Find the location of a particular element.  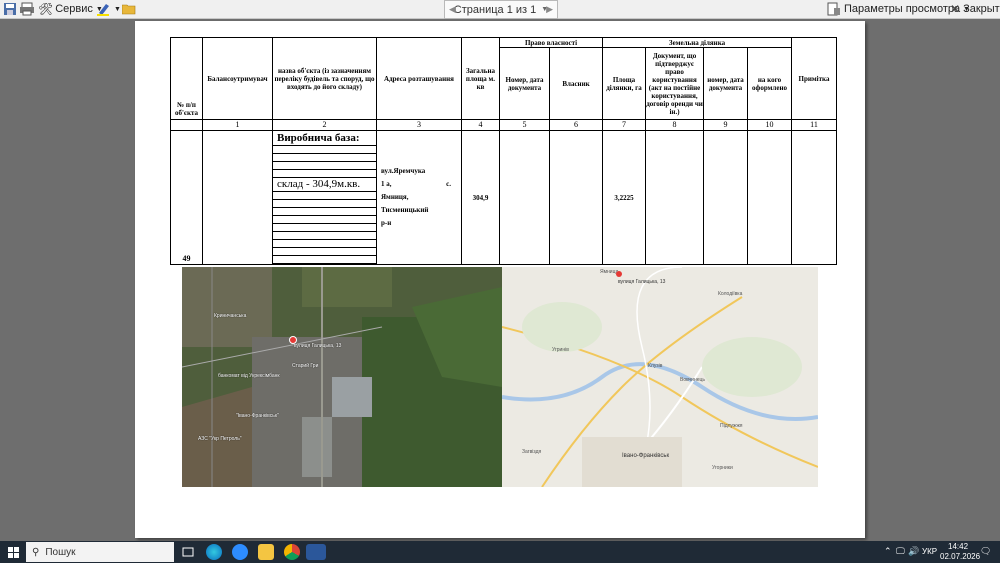

service-label: Сервис is located at coordinates (74, 9).